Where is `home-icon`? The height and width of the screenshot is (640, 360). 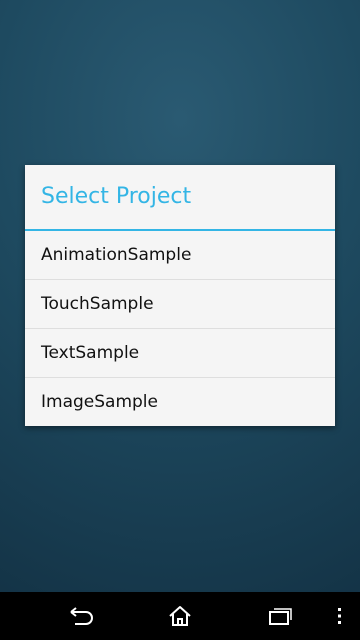
home-icon is located at coordinates (180, 616).